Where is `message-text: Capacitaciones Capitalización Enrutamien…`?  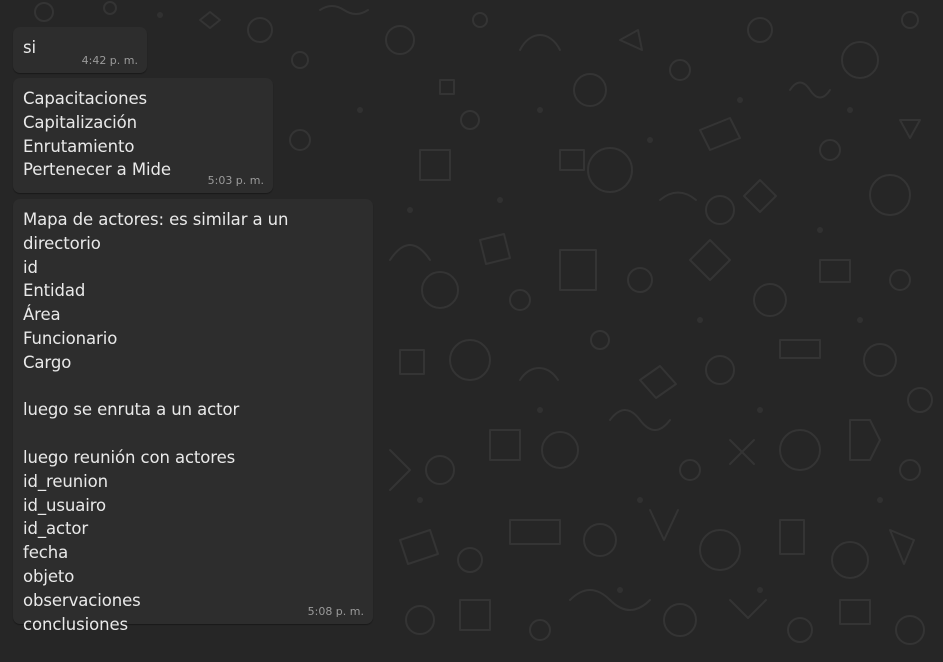
message-text: Capacitaciones Capitalización Enrutamien… is located at coordinates (97, 134).